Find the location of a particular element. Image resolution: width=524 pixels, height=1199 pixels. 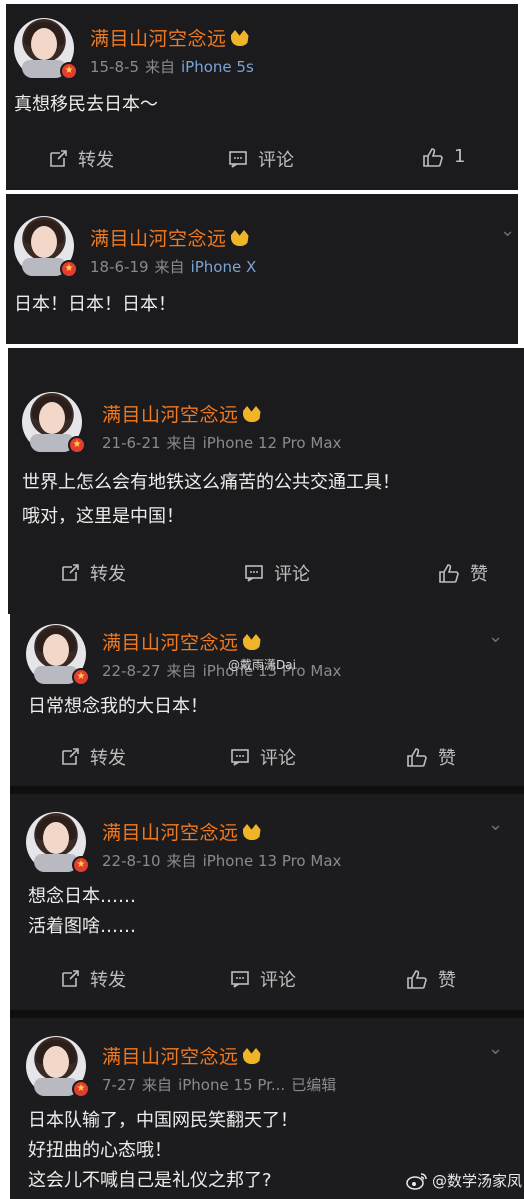

post-card: ★ 满目山河空念远 18-6-19 来自 iPhone X ⌄ 日本！日本！日本！ is located at coordinates (262, 269).